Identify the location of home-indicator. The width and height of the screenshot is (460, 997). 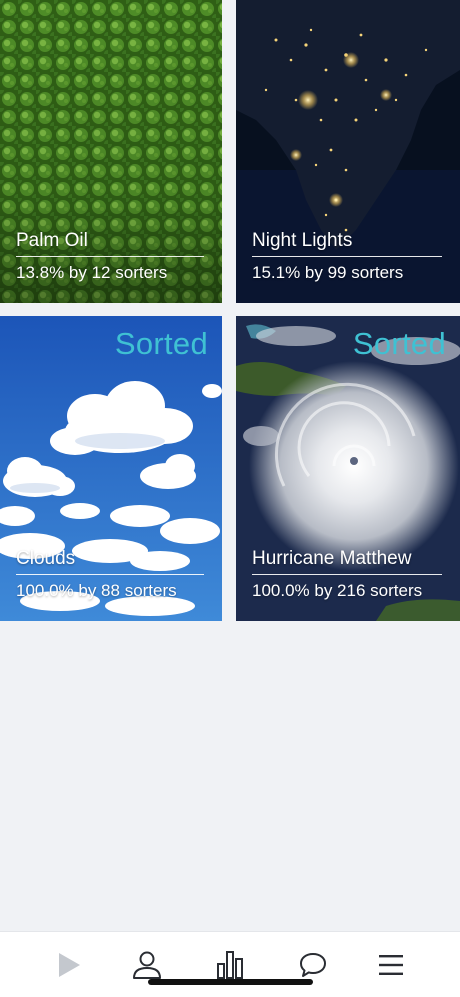
(230, 982).